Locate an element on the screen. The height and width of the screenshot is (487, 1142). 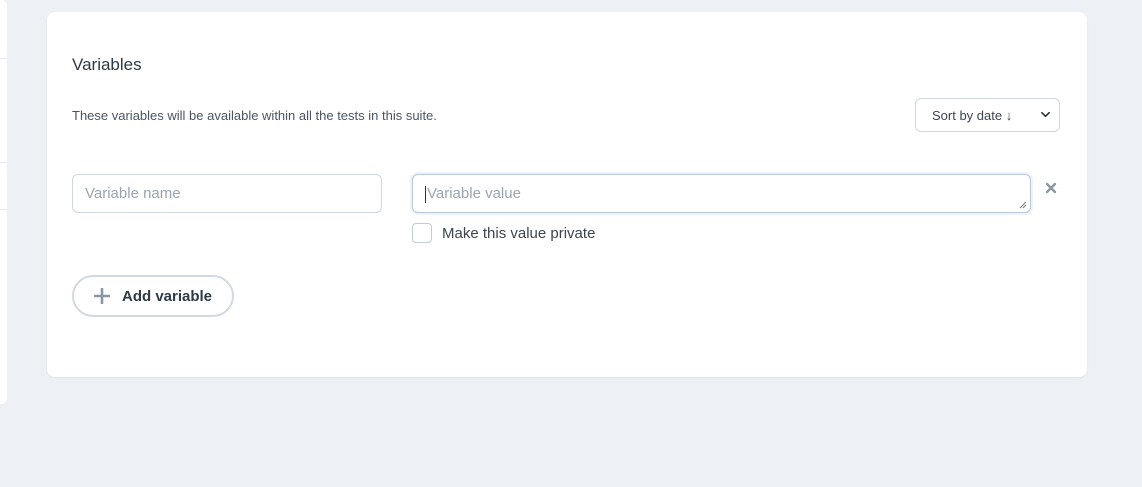
side-panel-edge is located at coordinates (3, 202).